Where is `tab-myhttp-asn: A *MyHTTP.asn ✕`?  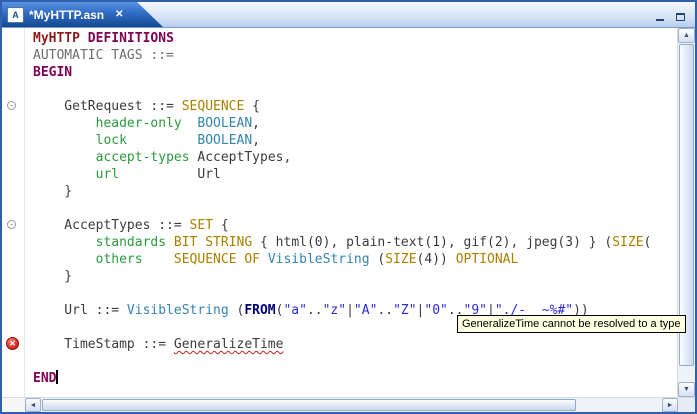
tab-myhttp-asn: A *MyHTTP.asn ✕ is located at coordinates (82, 14).